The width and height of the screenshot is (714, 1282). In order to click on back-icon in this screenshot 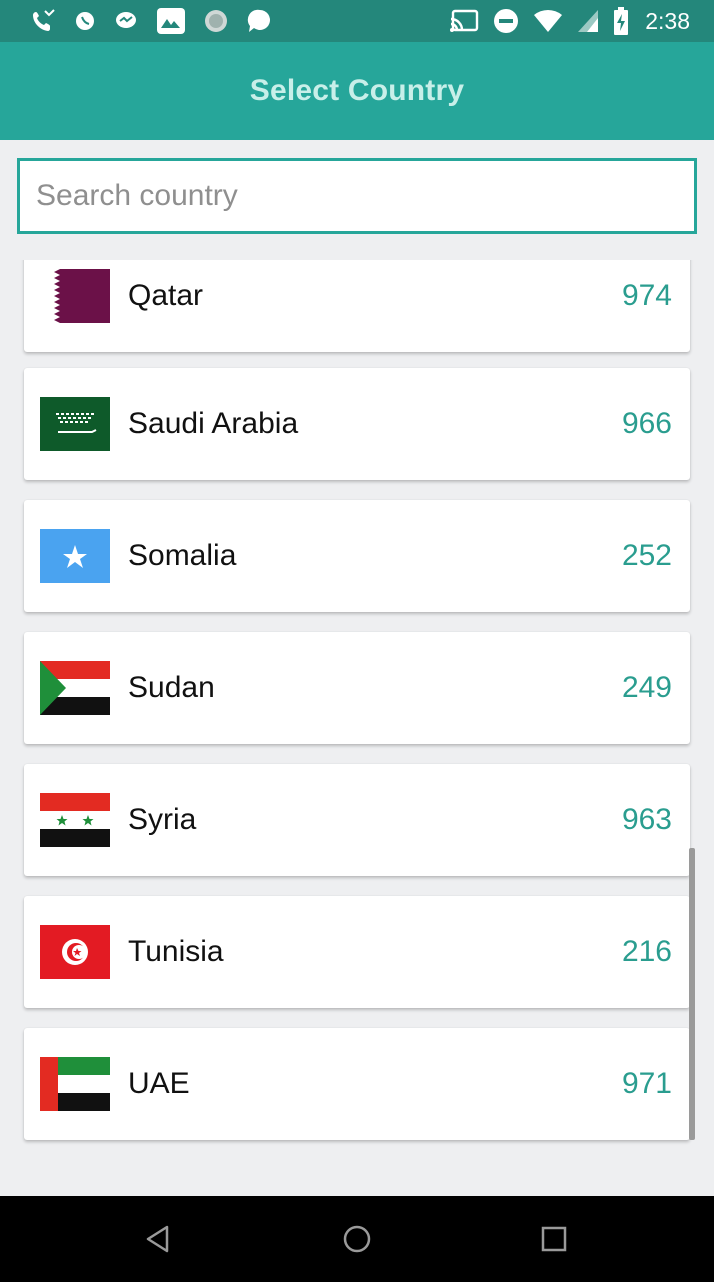, I will do `click(157, 1239)`.